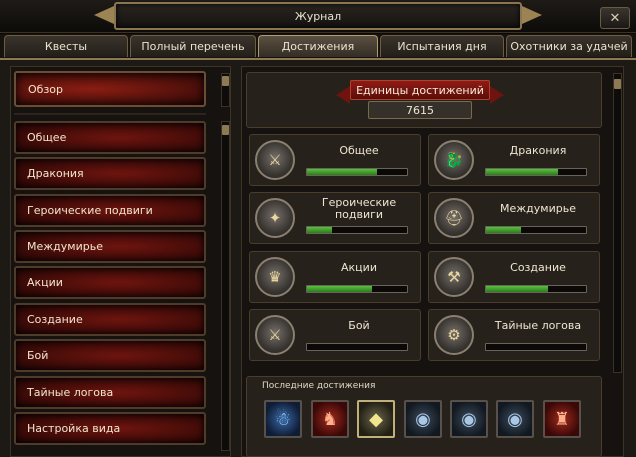 This screenshot has height=457, width=636. I want to click on crossed-hammers-icon: ⚒, so click(454, 277).